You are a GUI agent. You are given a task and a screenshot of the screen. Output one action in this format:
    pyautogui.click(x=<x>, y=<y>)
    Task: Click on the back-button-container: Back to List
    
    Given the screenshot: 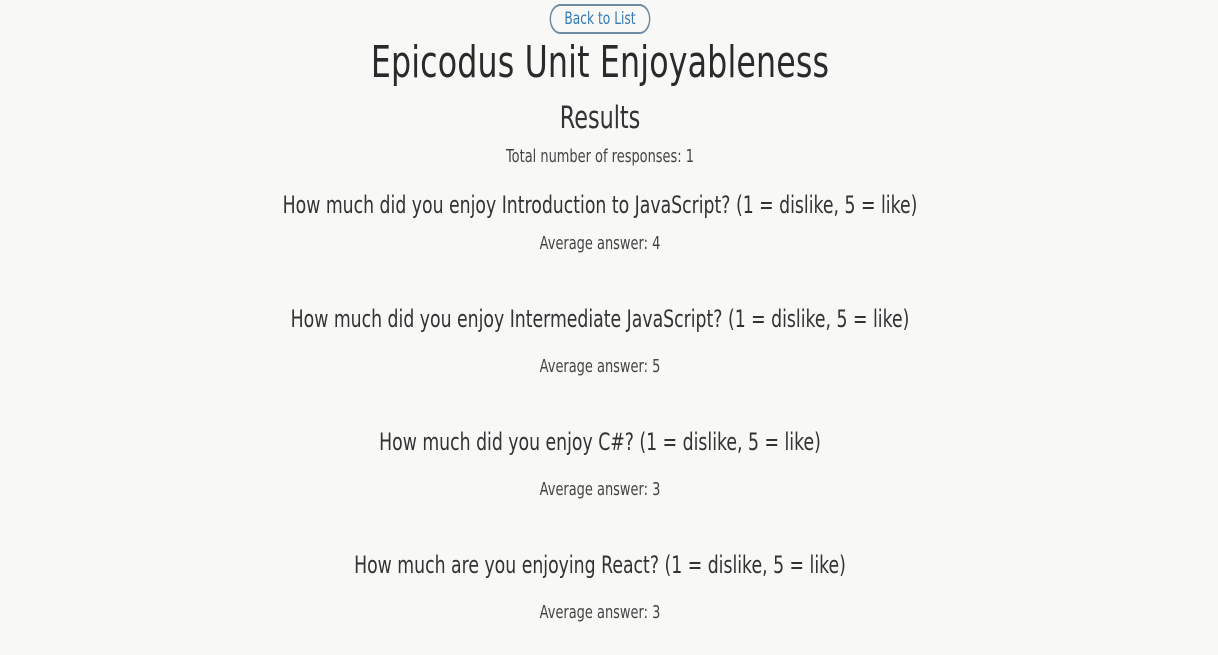 What is the action you would take?
    pyautogui.click(x=600, y=19)
    